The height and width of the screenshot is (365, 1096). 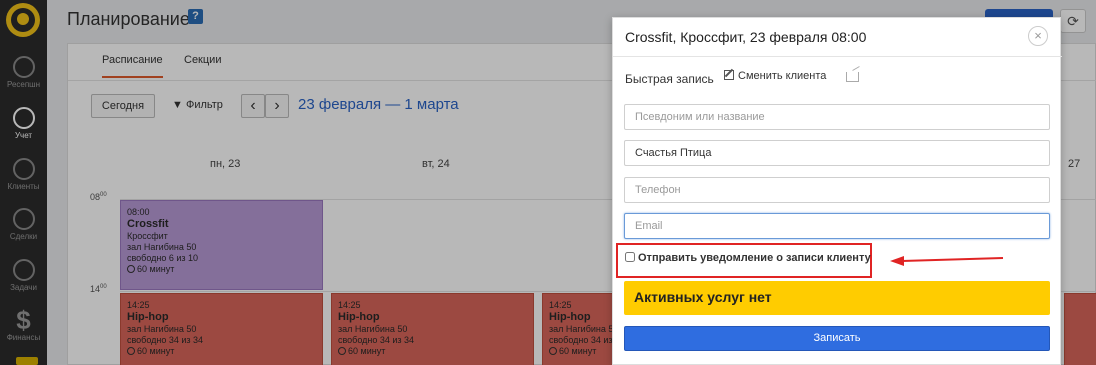 I want to click on phone-input, so click(x=837, y=190).